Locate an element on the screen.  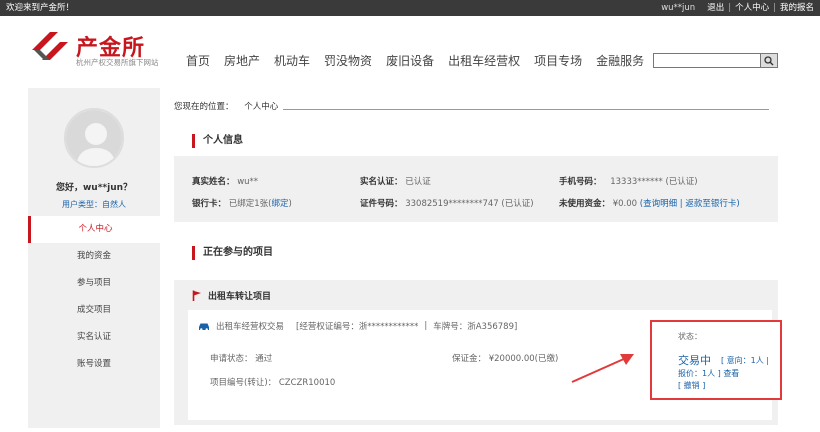
sidebar-item-closed-projects: 成交项目 is located at coordinates (94, 310).